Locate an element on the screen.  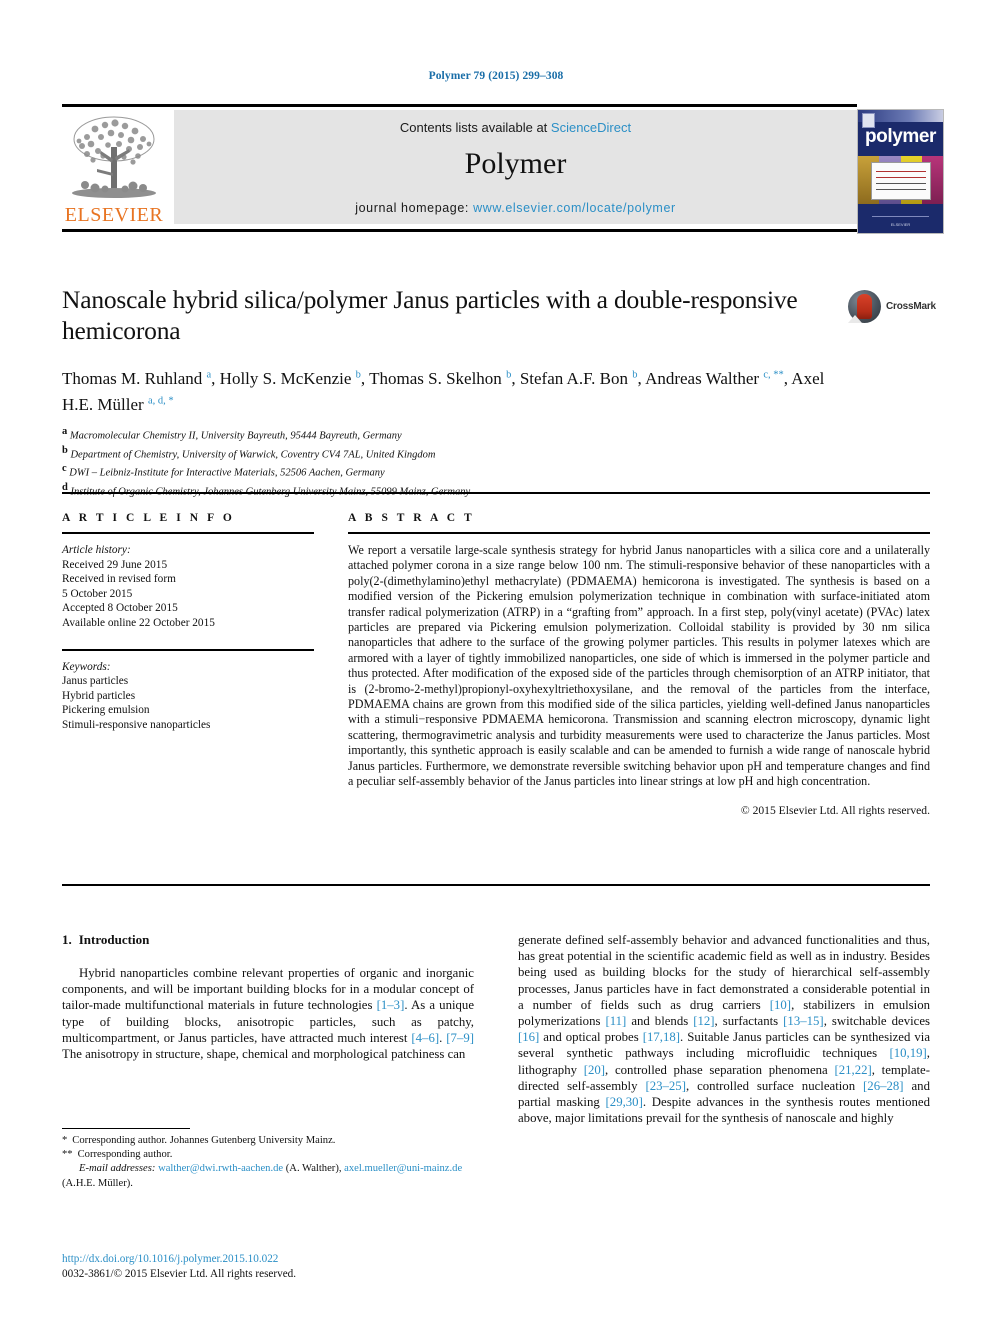
history-item: Accepted 8 October 2015 is located at coordinates (120, 608).